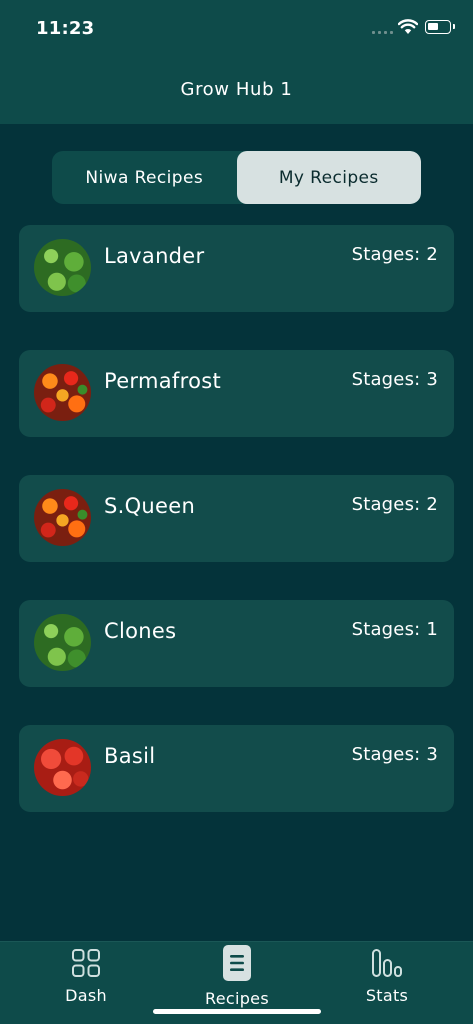 The image size is (473, 1024). What do you see at coordinates (440, 27) in the screenshot?
I see `battery-icon` at bounding box center [440, 27].